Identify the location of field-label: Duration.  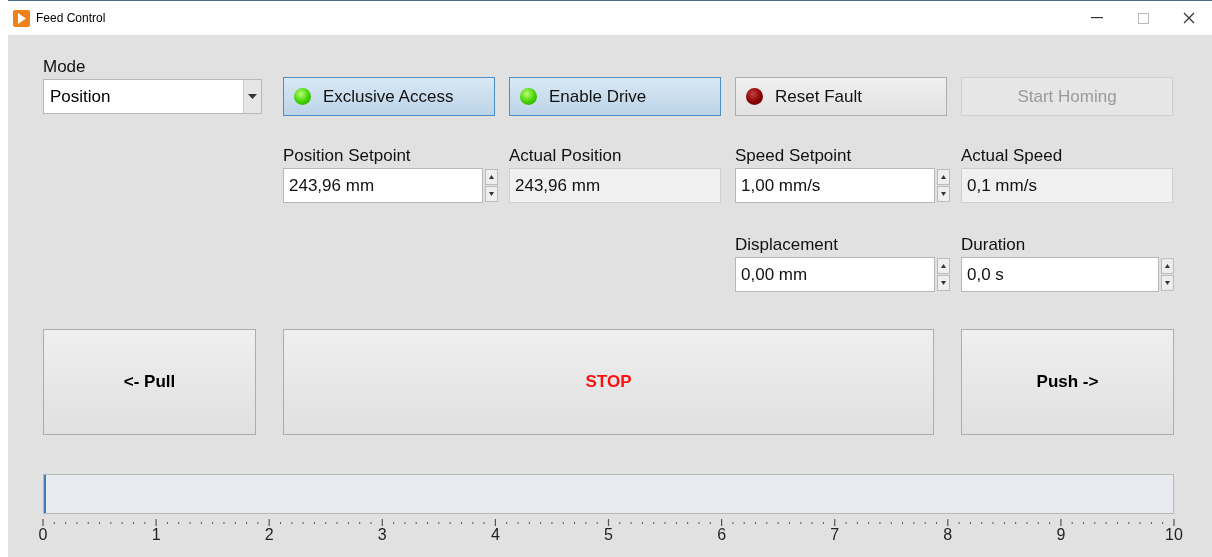
(994, 245).